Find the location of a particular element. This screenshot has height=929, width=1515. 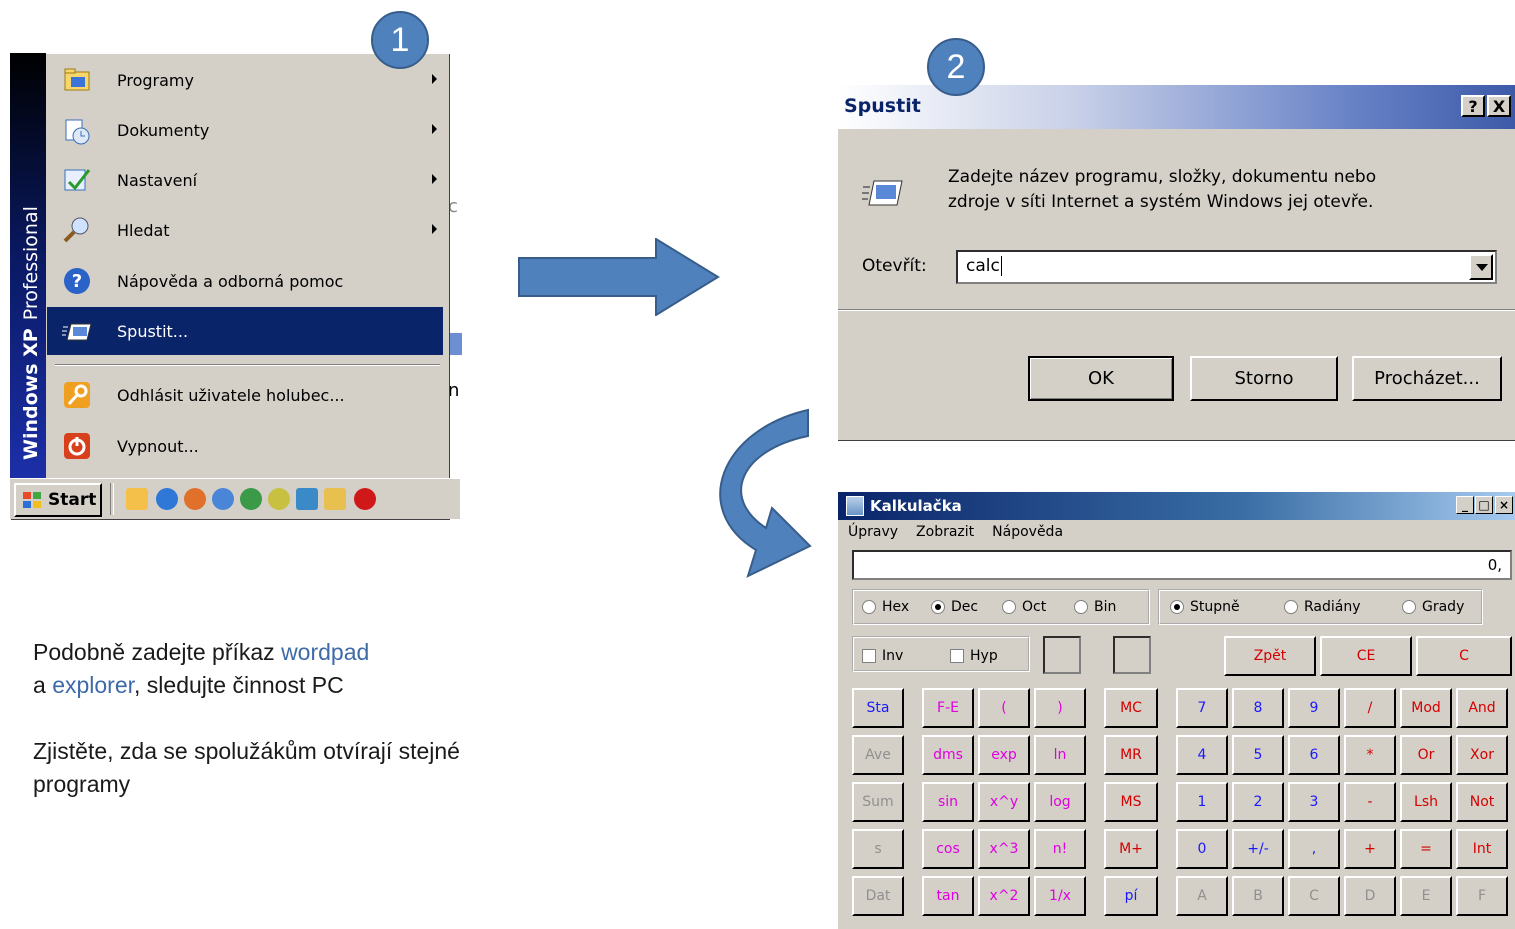

calc-key: * is located at coordinates (1370, 755).